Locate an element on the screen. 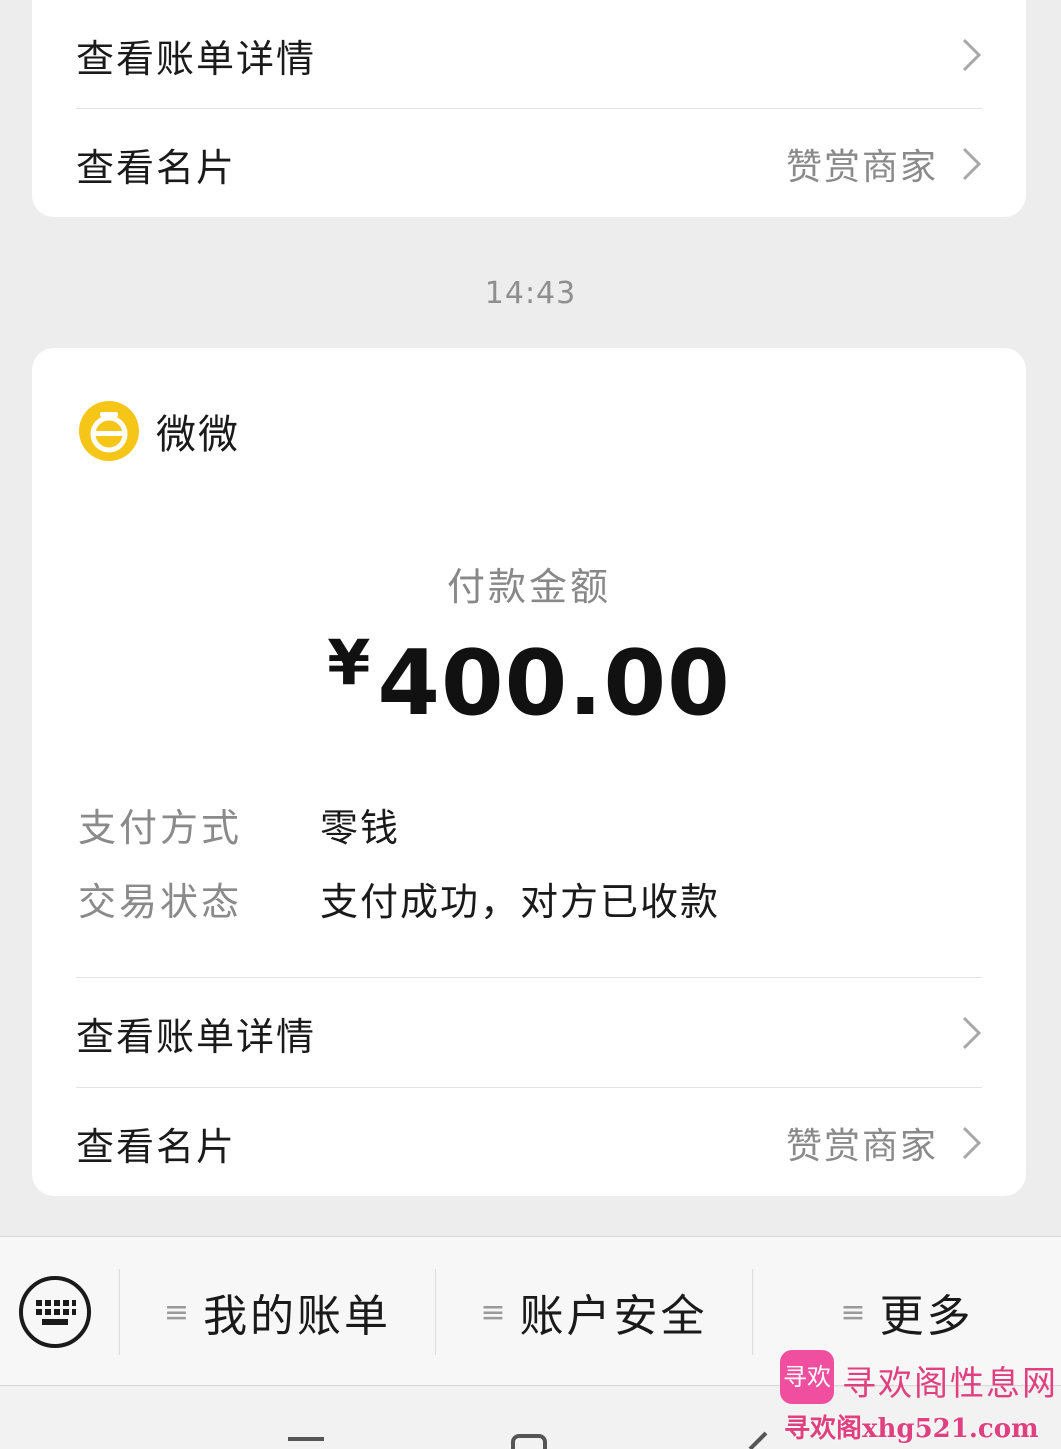 This screenshot has width=1061, height=1449. payment-method-row: 支付方式 零钱 is located at coordinates (239, 824).